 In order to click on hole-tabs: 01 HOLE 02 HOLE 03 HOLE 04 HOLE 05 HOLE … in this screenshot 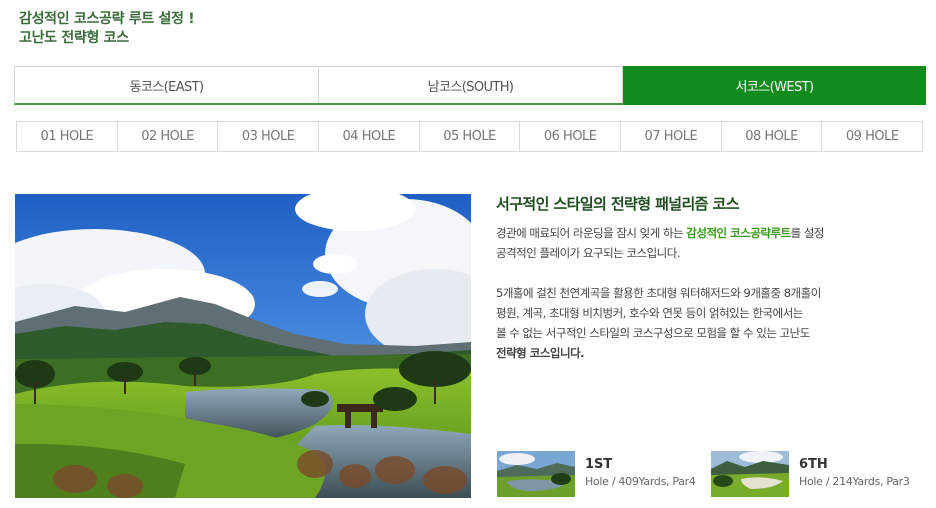, I will do `click(469, 136)`.